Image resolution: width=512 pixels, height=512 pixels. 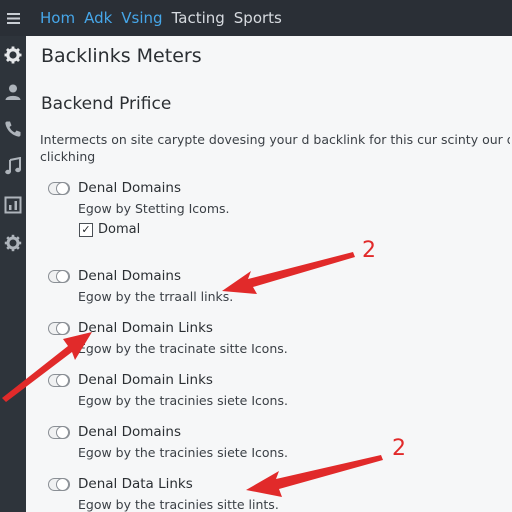 What do you see at coordinates (156, 296) in the screenshot?
I see `setting-description: Egow by the trraall links.` at bounding box center [156, 296].